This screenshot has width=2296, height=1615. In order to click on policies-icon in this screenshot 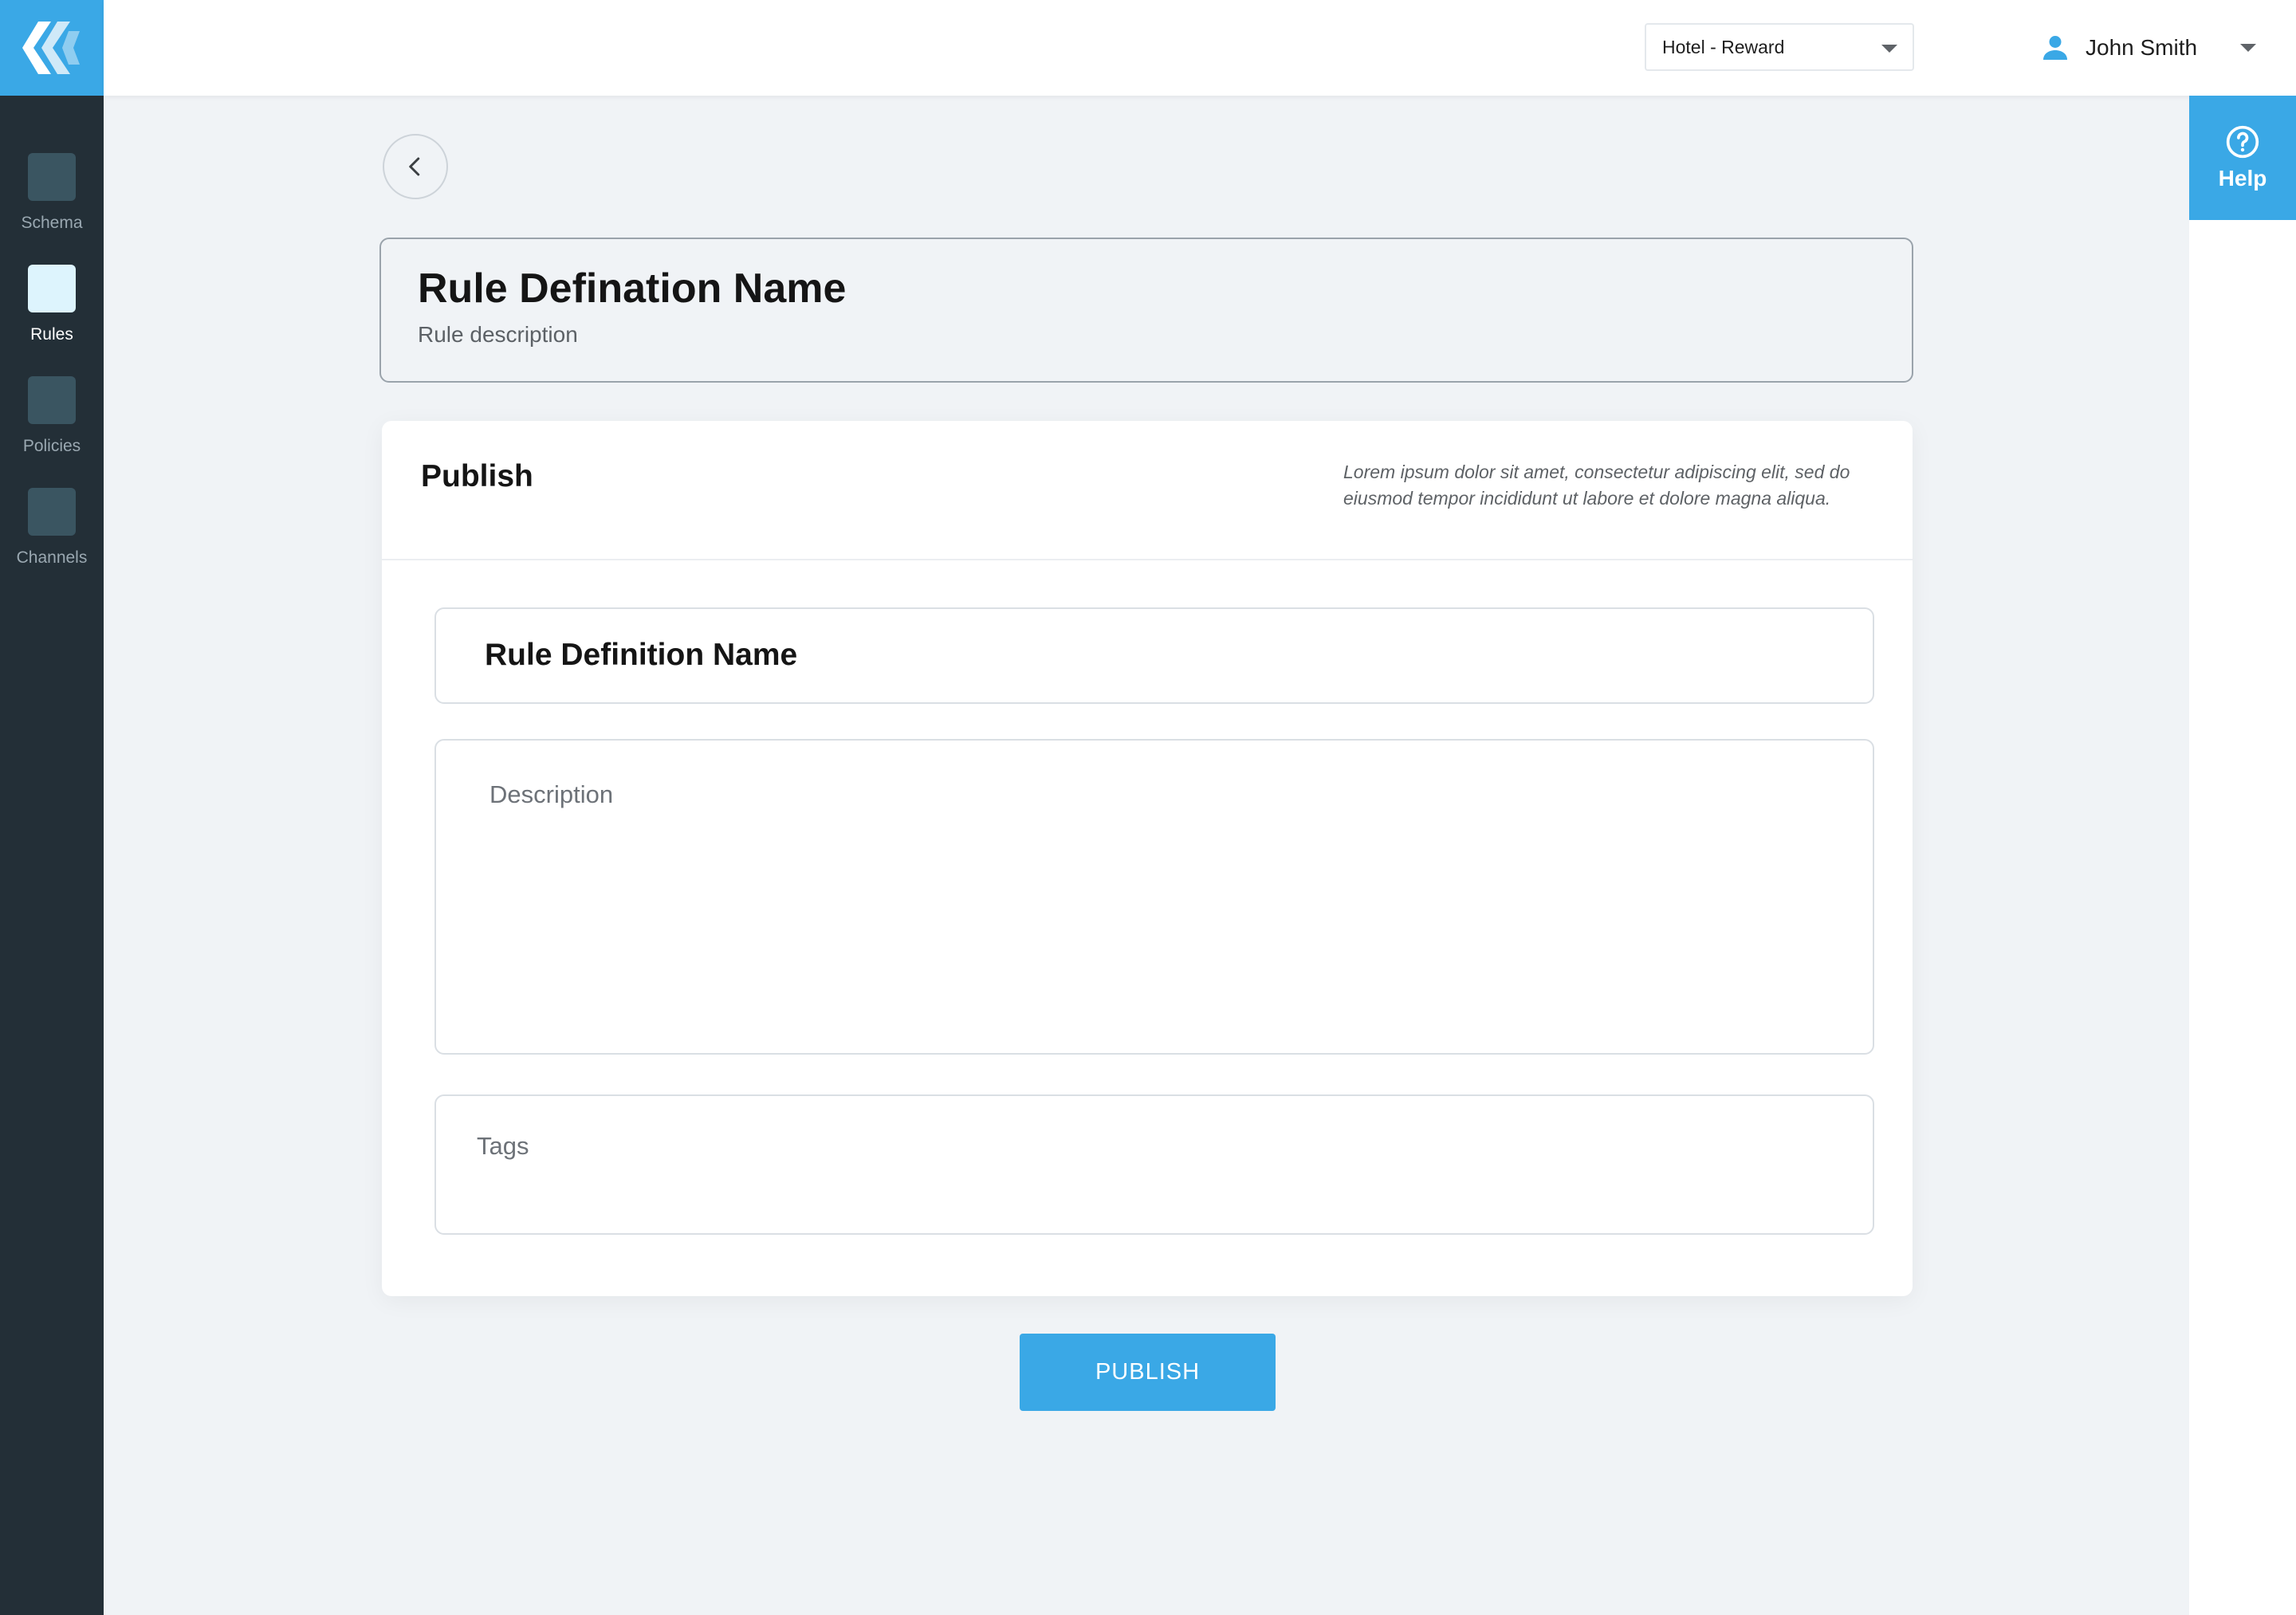, I will do `click(52, 400)`.